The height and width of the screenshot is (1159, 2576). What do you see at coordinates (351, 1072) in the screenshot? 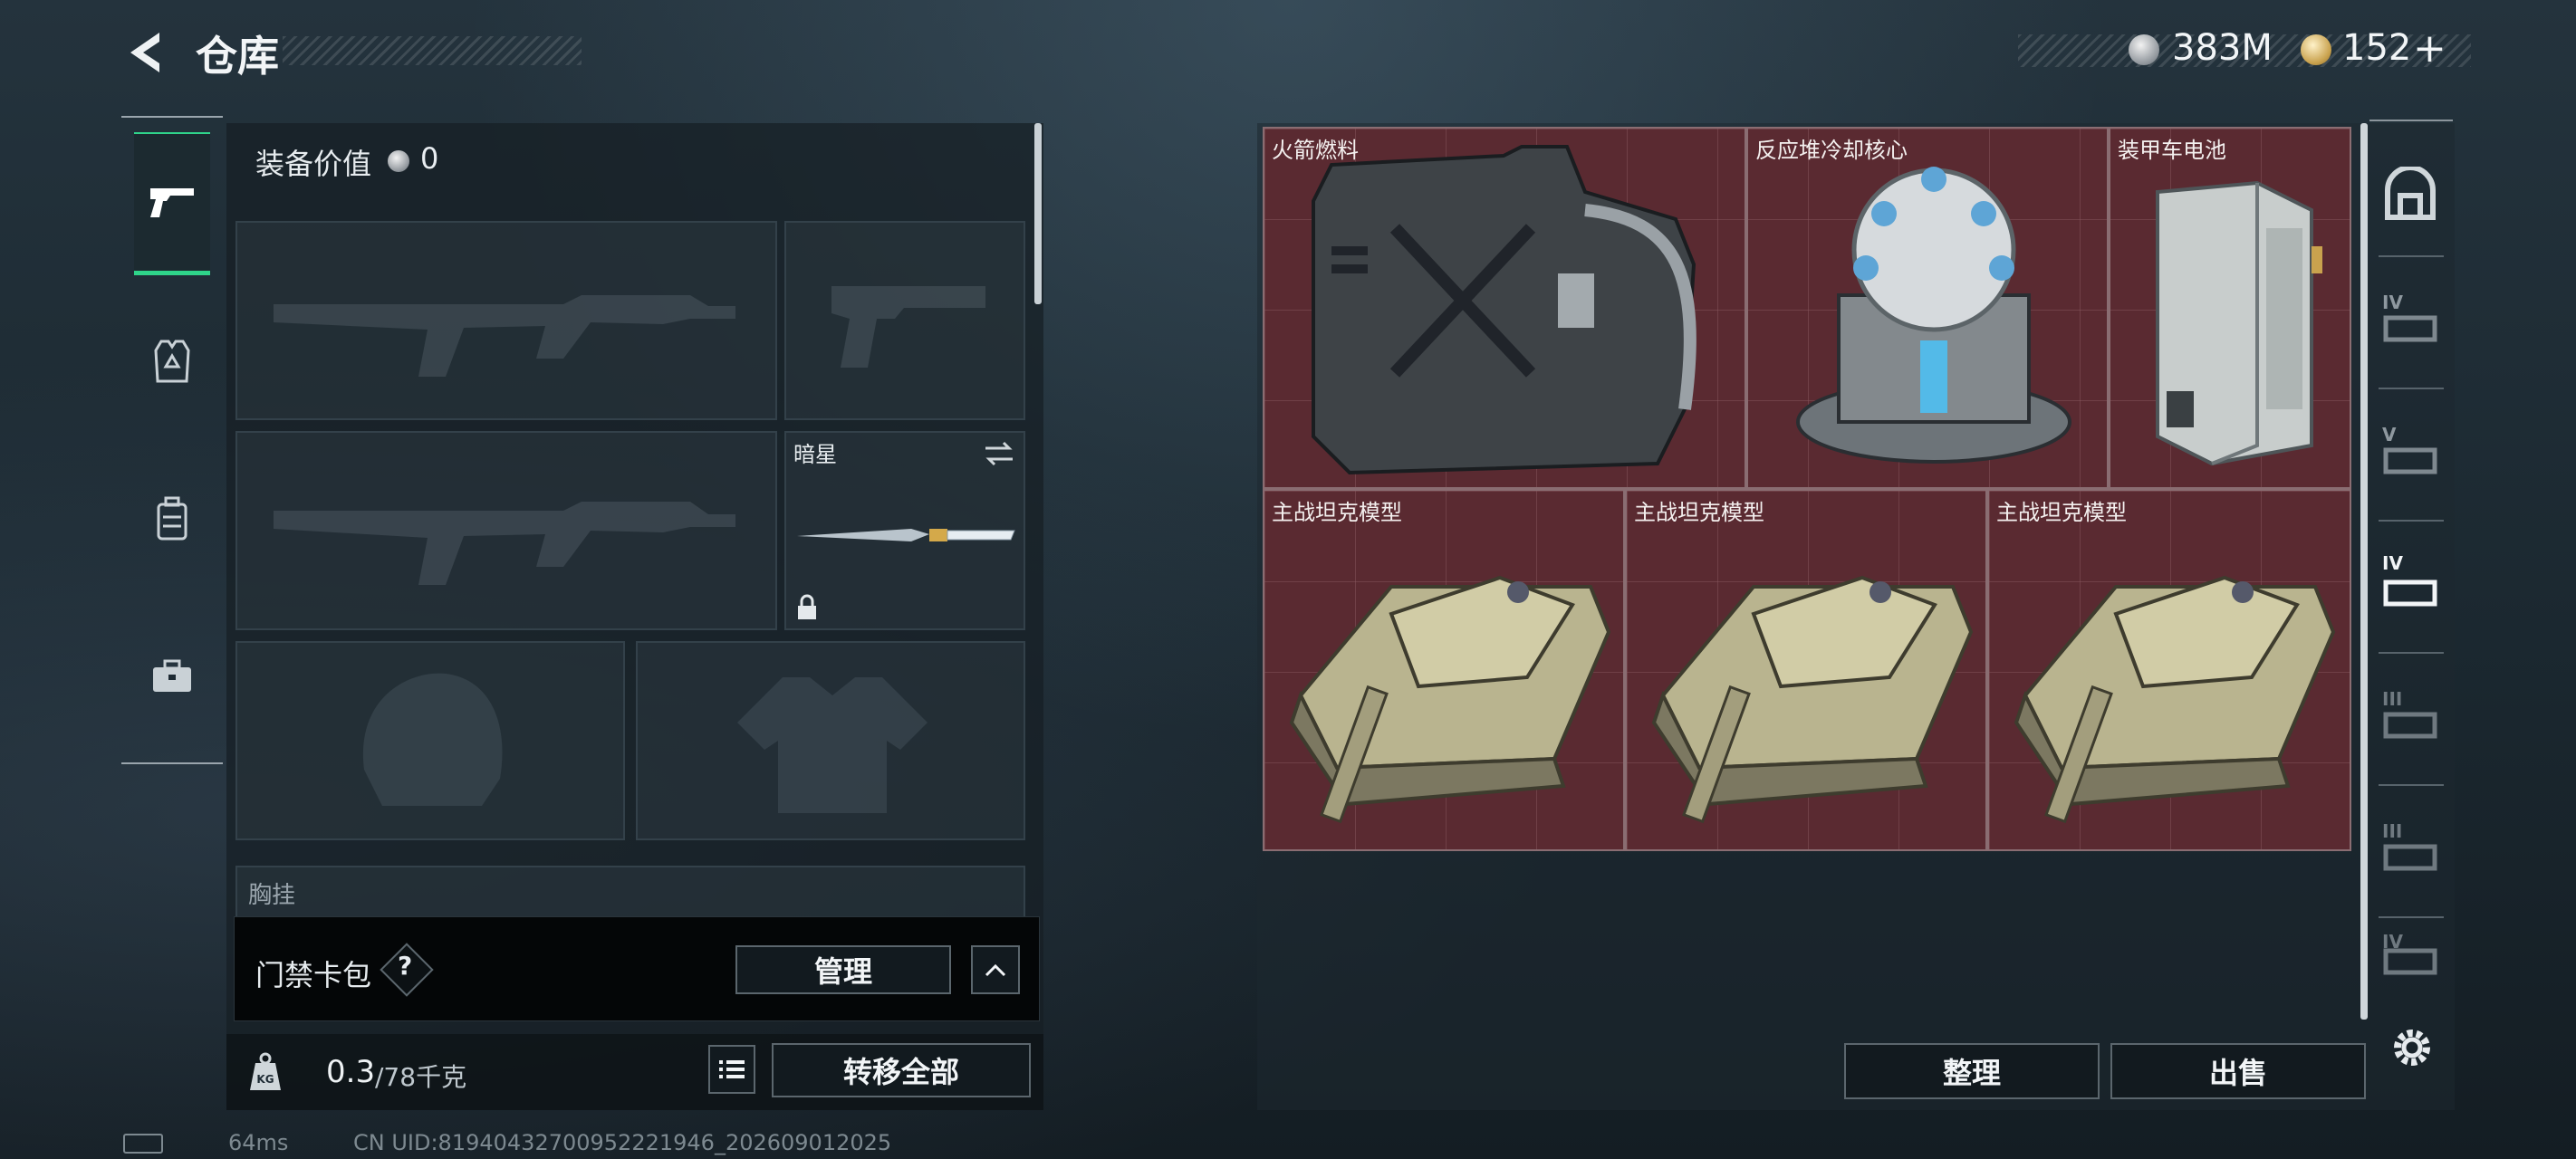
I see `weight-current: 0.3` at bounding box center [351, 1072].